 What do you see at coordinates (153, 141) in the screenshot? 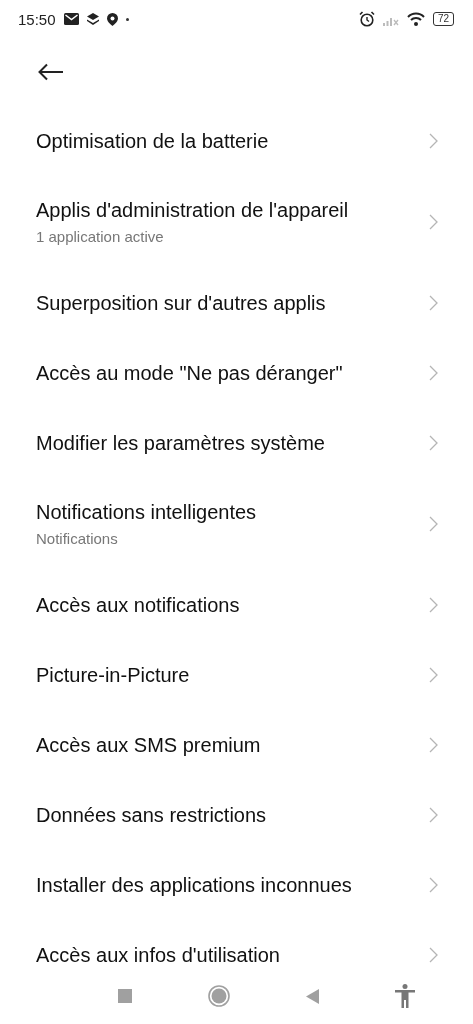
I see `item-title: Optimisation de la batterie` at bounding box center [153, 141].